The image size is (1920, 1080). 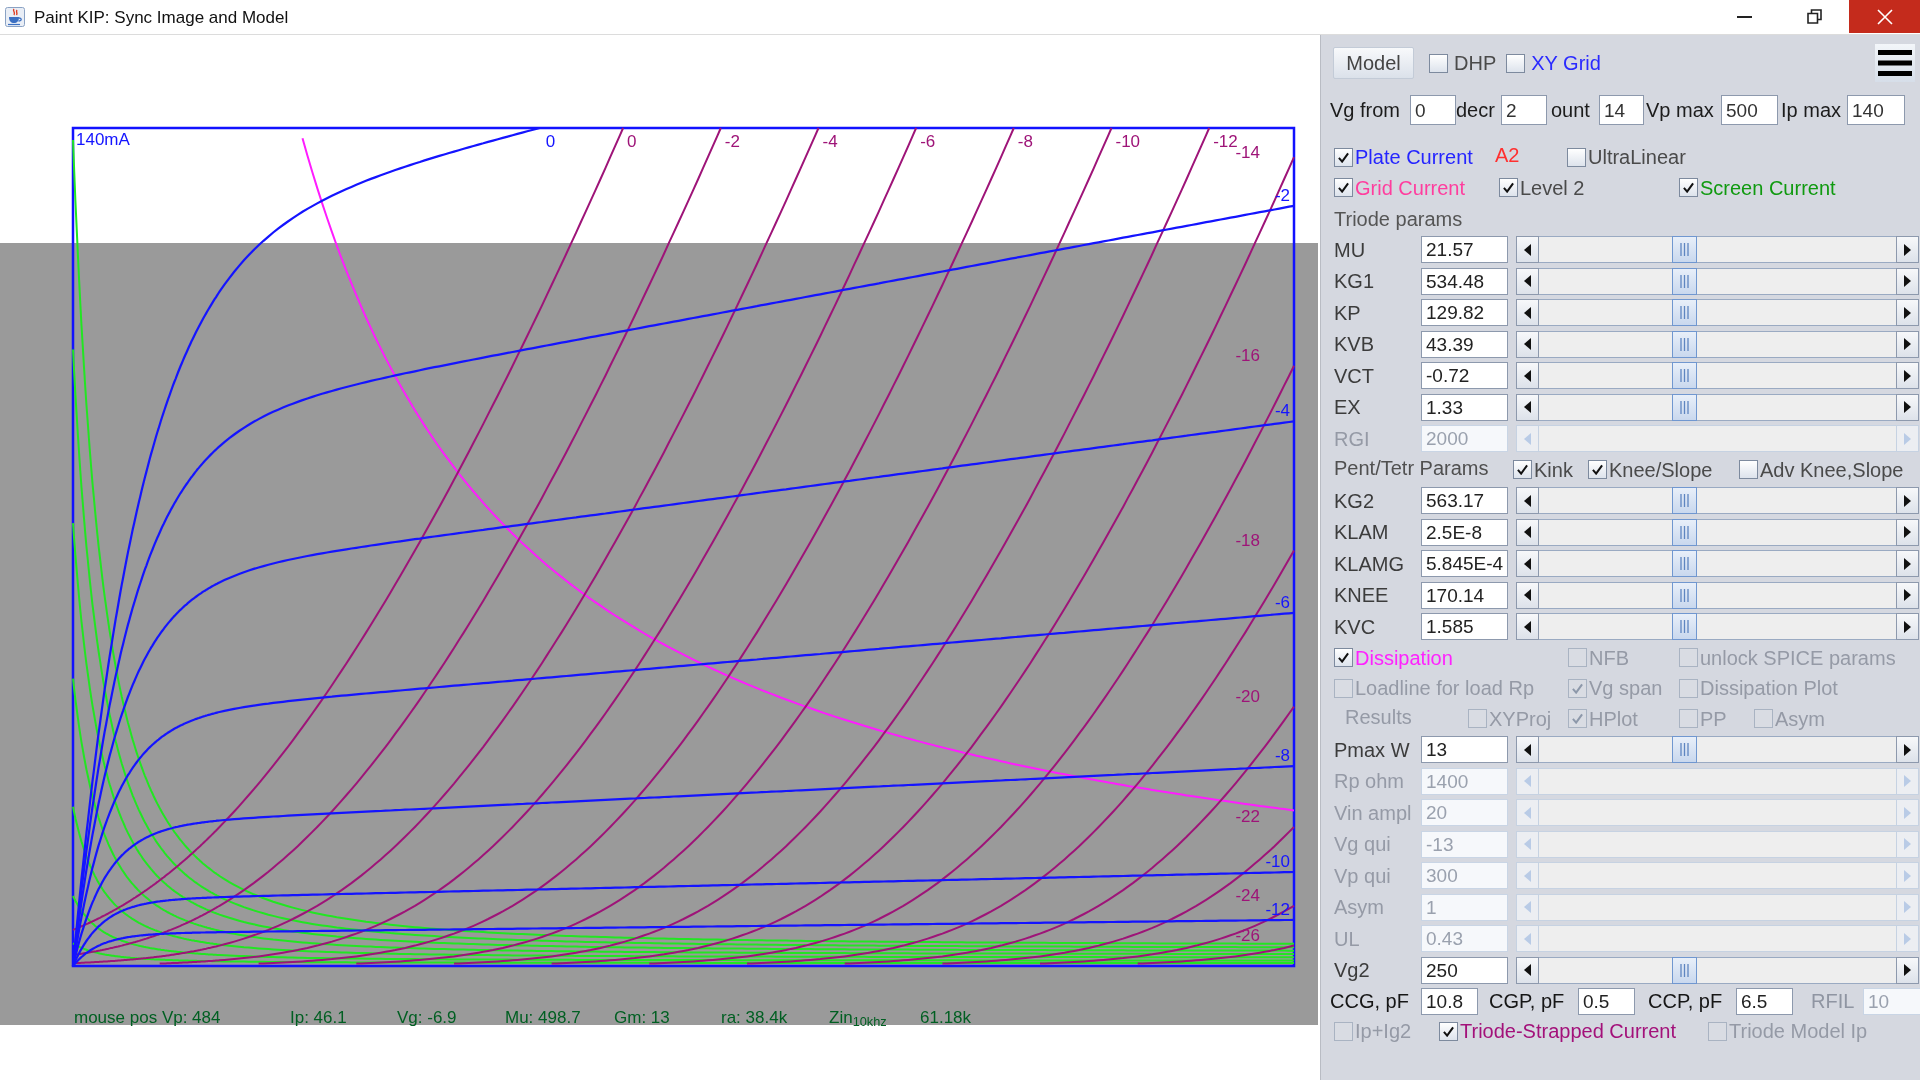 What do you see at coordinates (1464, 627) in the screenshot?
I see `number-field: 1.585` at bounding box center [1464, 627].